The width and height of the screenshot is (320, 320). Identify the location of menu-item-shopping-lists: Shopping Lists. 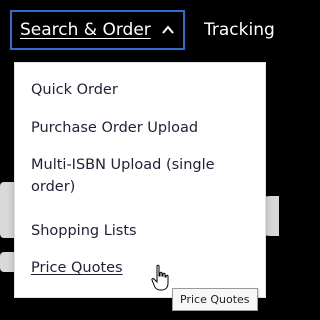
(143, 231).